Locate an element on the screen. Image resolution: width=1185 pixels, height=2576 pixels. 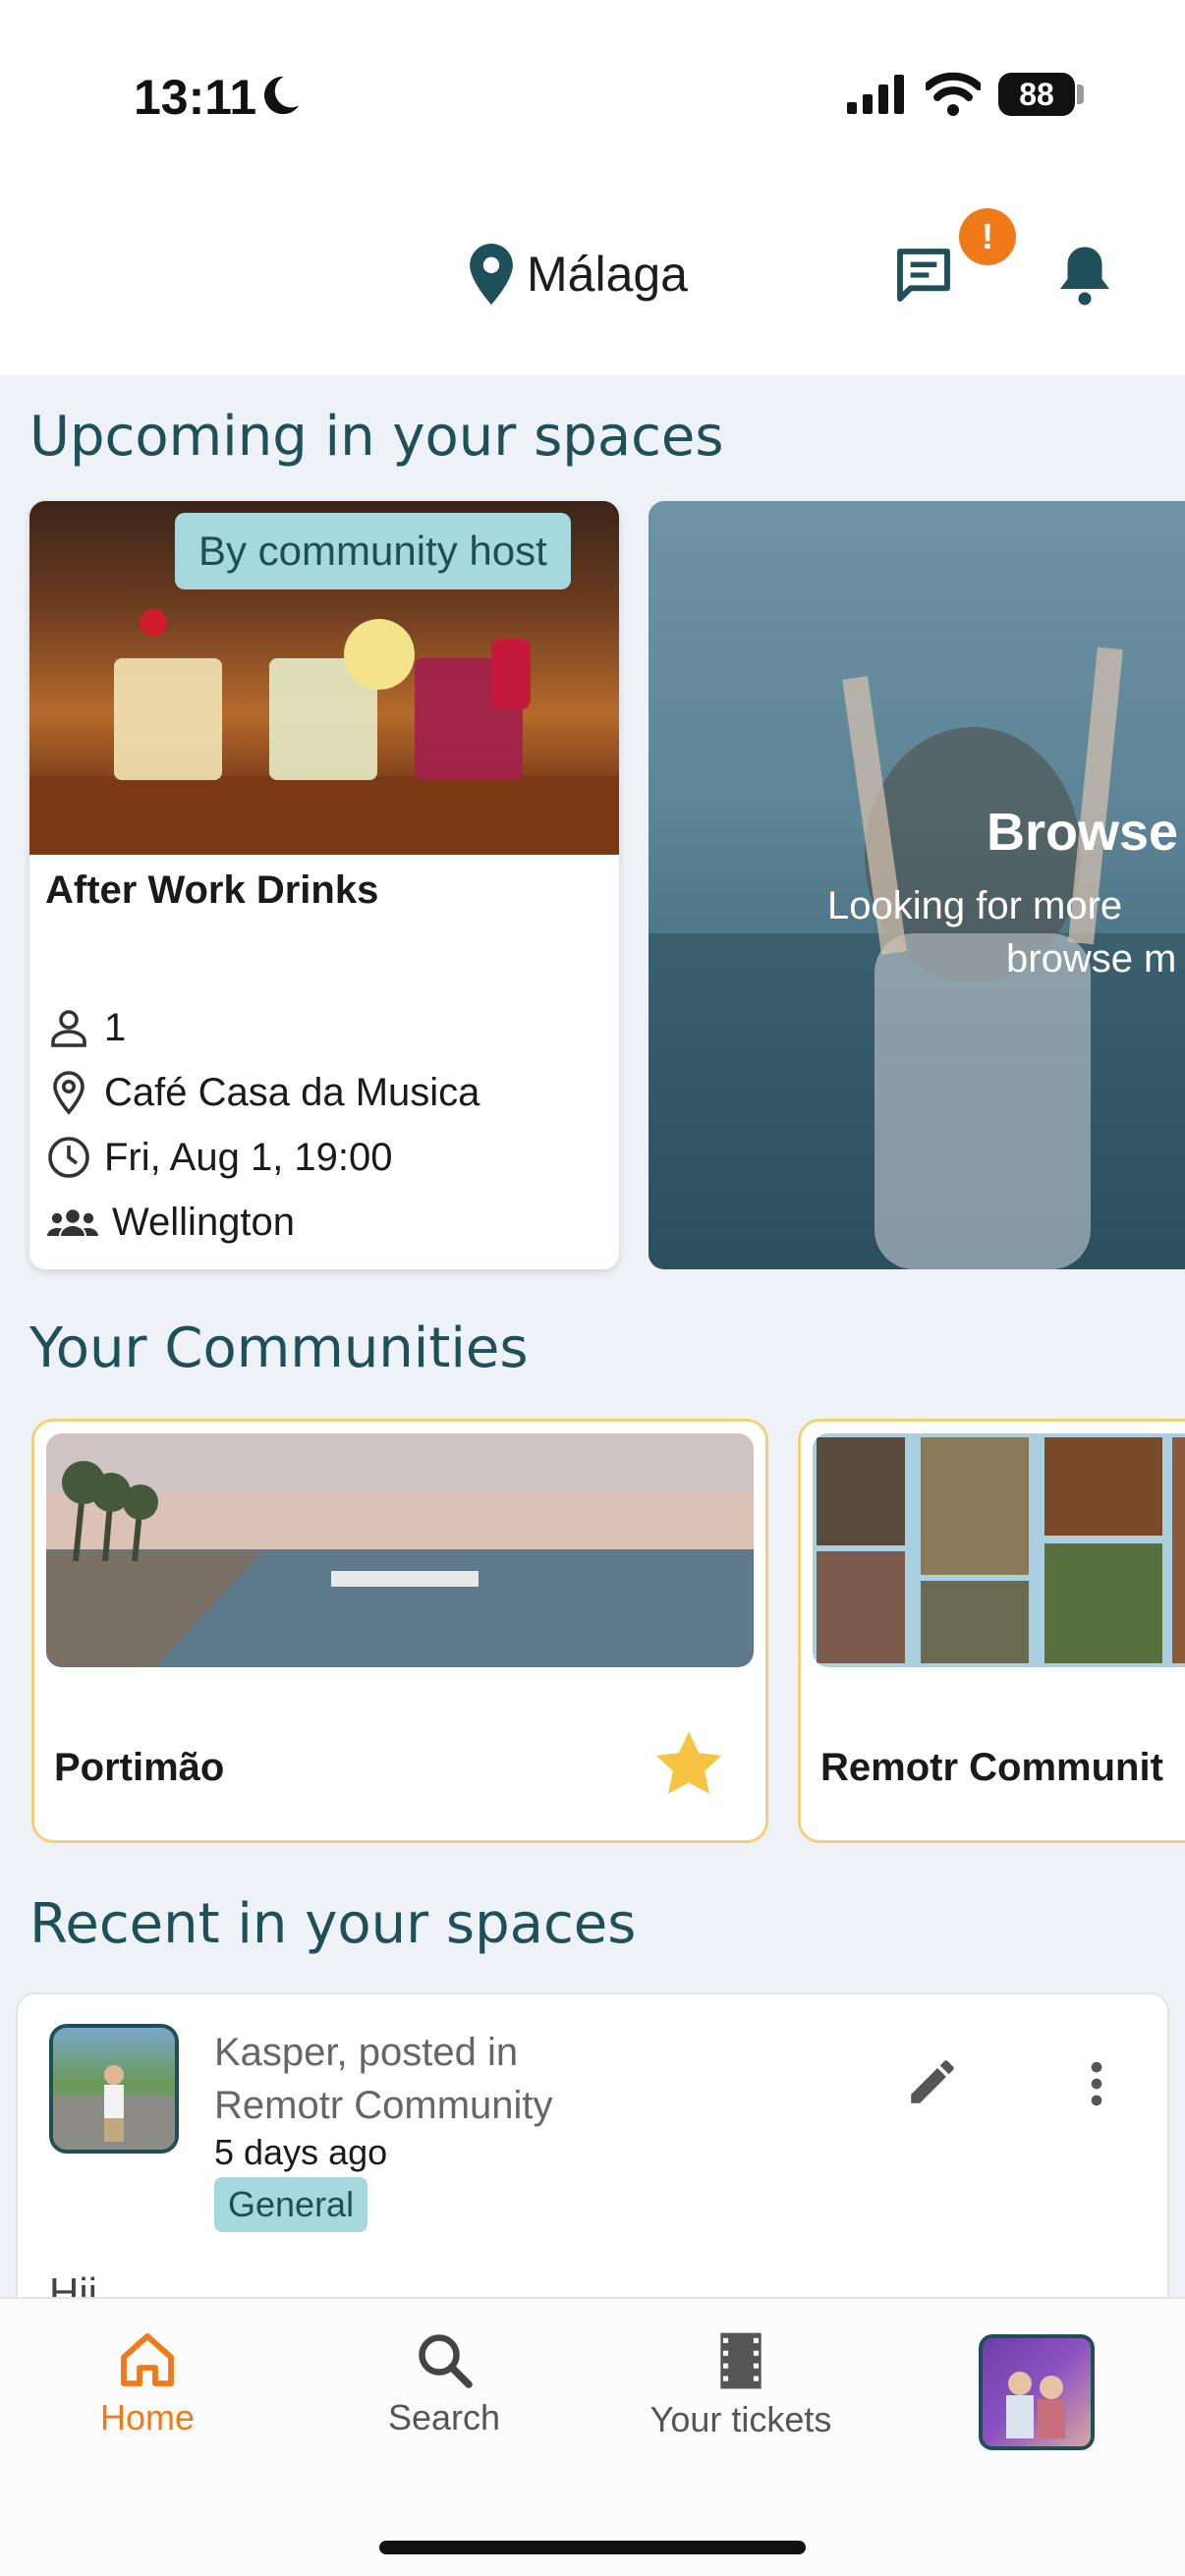
event-community: Wellington is located at coordinates (204, 1222).